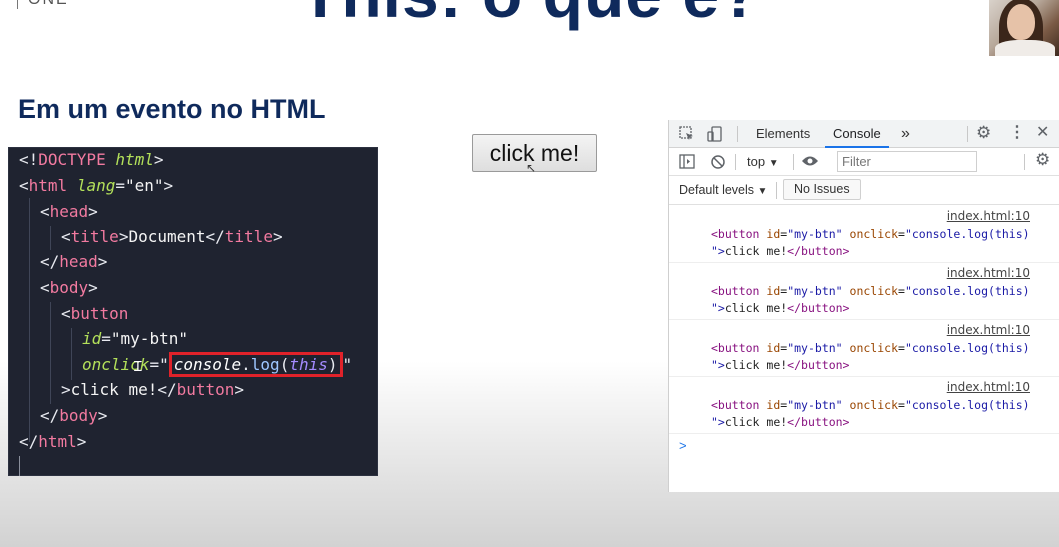  Describe the element at coordinates (1042, 159) in the screenshot. I see `console-settings-gear-icon: ⚙` at that location.